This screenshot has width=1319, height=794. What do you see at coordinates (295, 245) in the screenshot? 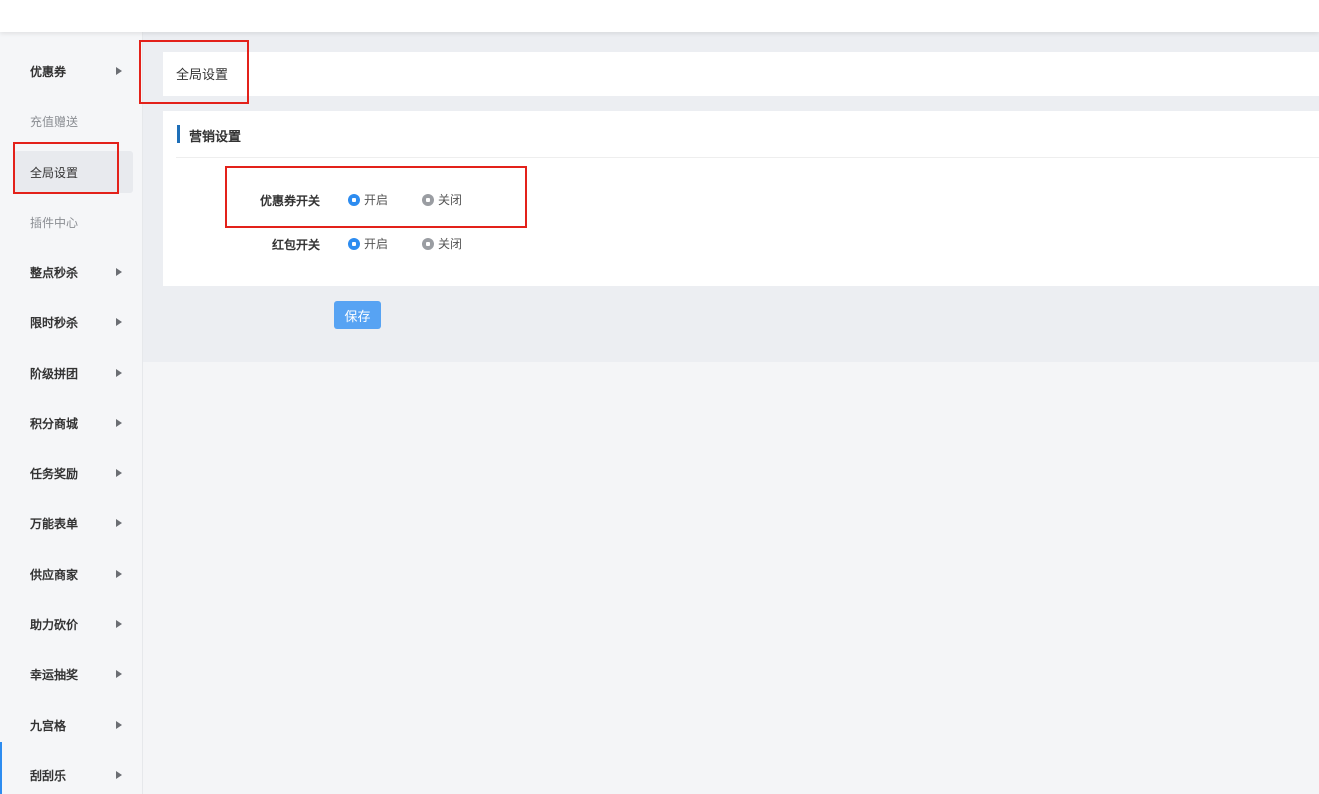
I see `red-packet-switch-label: 红包开关` at bounding box center [295, 245].